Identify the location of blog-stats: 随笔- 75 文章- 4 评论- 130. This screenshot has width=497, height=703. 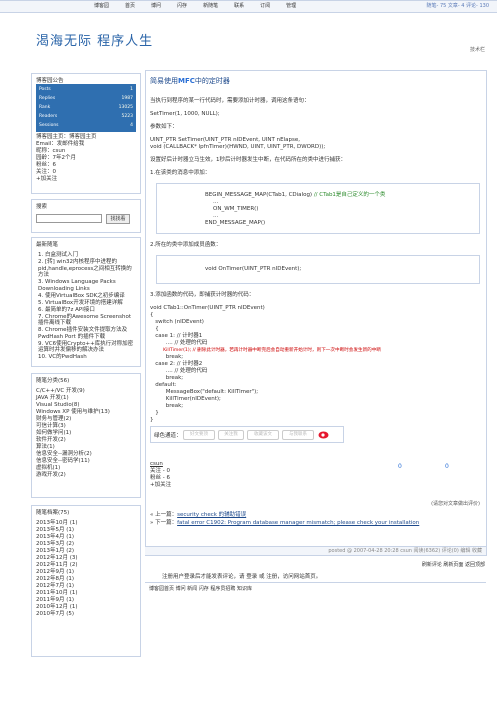
(457, 6).